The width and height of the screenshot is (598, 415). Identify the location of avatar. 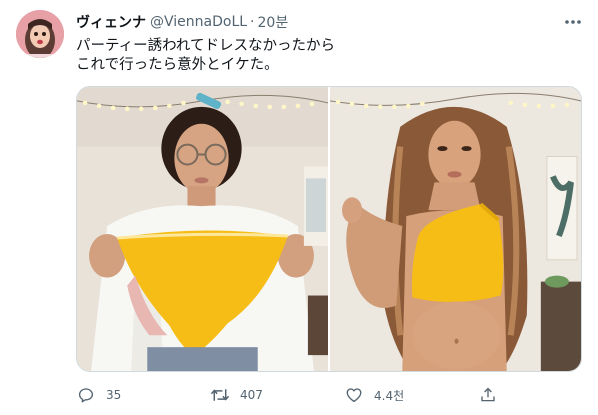
(40, 34).